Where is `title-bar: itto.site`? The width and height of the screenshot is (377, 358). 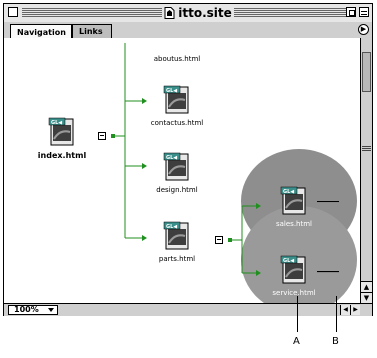
title-bar: itto.site is located at coordinates (188, 13).